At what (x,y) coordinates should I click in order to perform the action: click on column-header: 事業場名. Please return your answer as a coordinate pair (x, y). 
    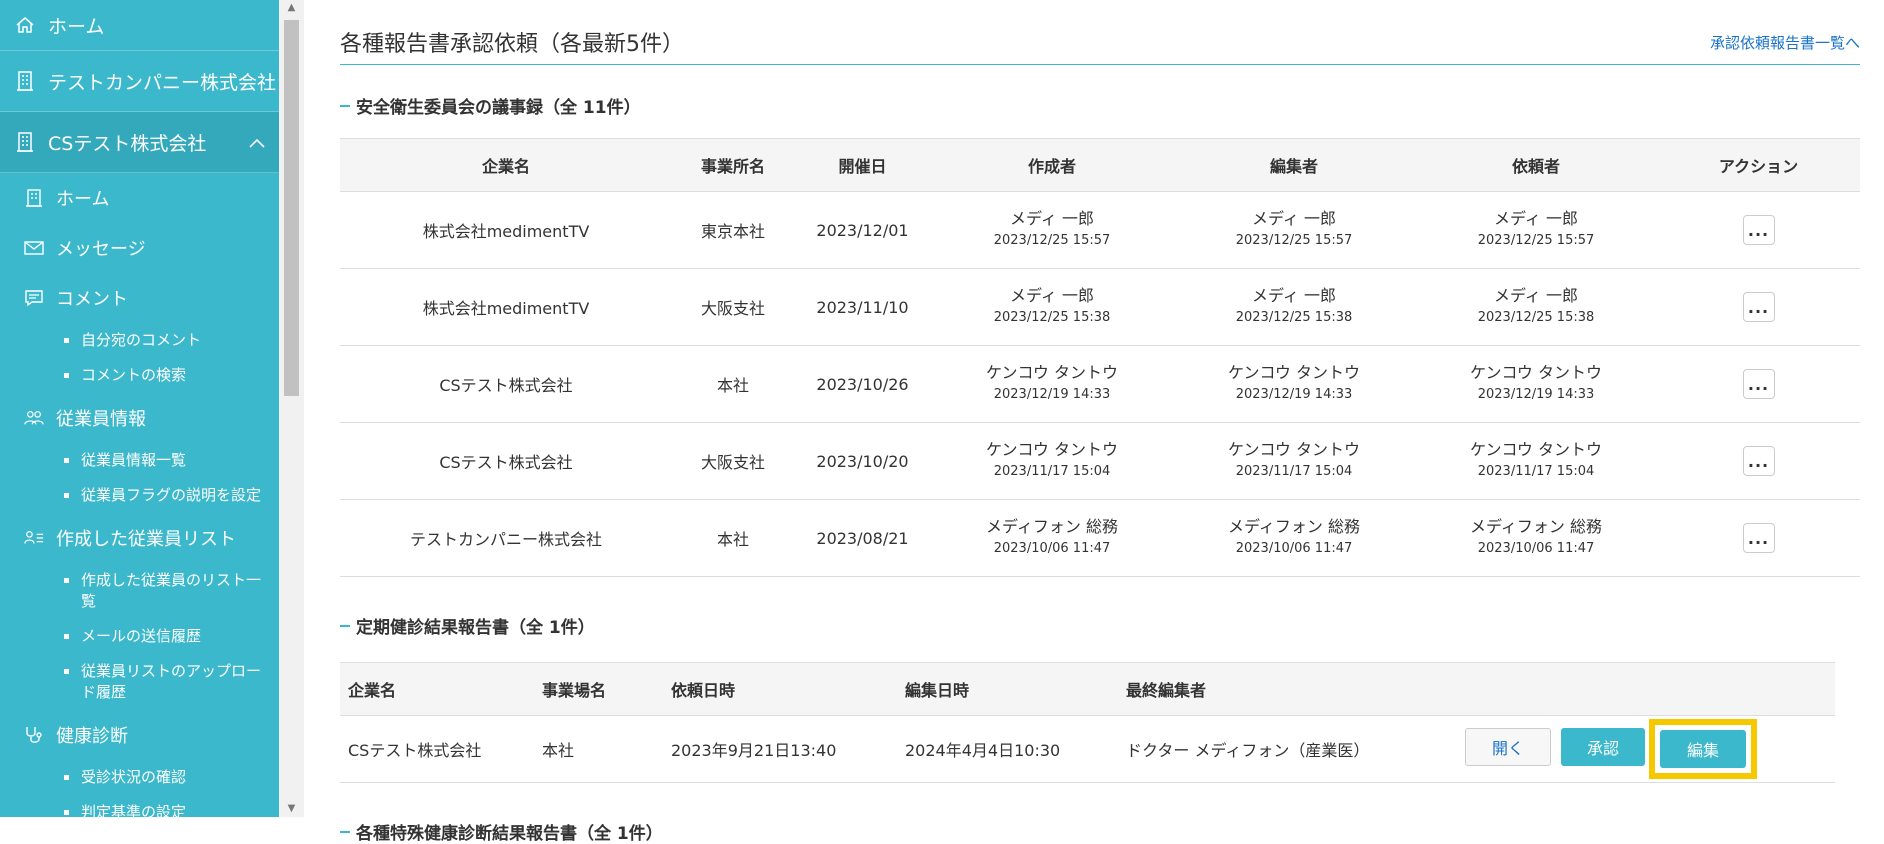
    Looking at the image, I should click on (598, 689).